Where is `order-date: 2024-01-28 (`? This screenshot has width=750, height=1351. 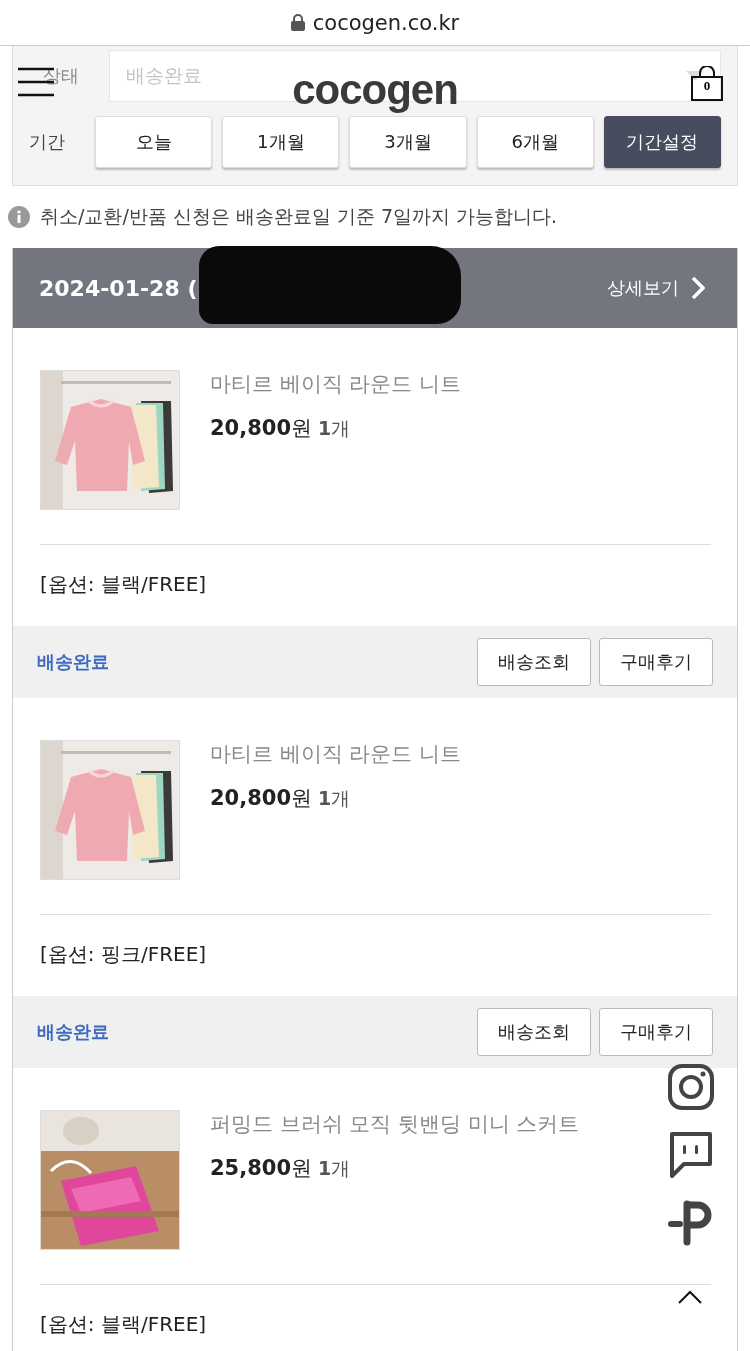 order-date: 2024-01-28 ( is located at coordinates (118, 288).